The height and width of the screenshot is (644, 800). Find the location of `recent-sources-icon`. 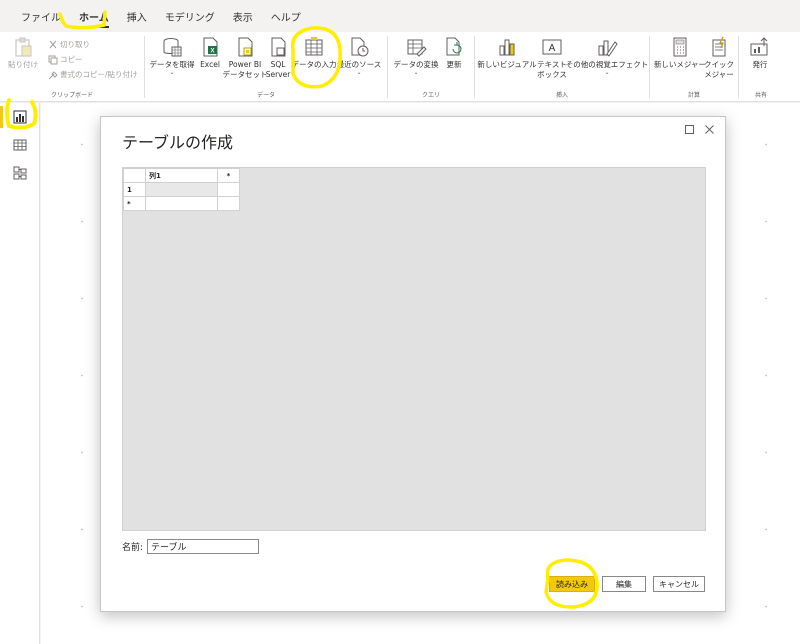

recent-sources-icon is located at coordinates (360, 47).